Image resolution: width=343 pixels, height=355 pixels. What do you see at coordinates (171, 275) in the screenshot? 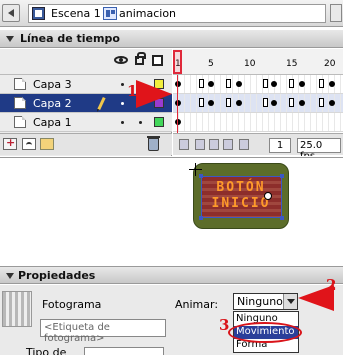
I see `properties-panel-header: Propiedades` at bounding box center [171, 275].